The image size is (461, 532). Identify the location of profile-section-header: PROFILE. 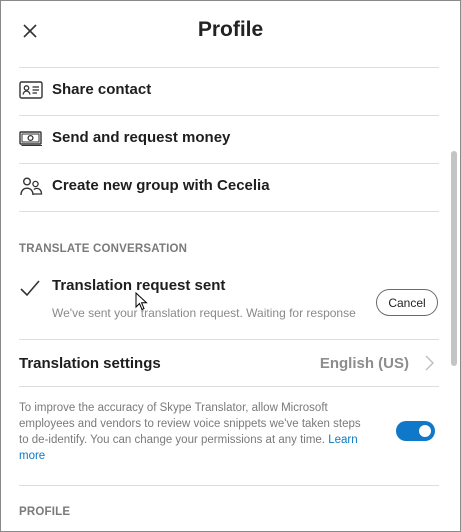
(45, 512).